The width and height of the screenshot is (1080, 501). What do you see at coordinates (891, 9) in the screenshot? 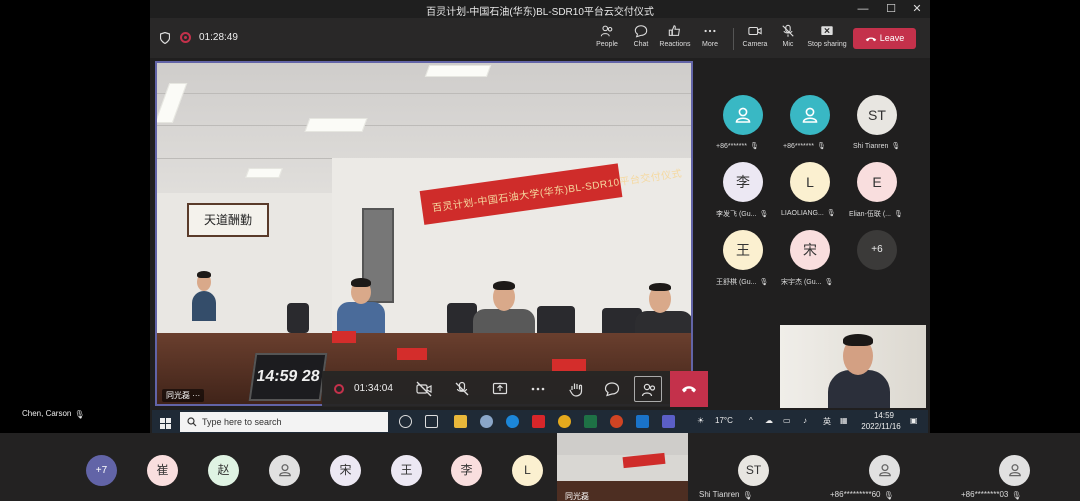
I see `maximize-icon: ☐` at bounding box center [891, 9].